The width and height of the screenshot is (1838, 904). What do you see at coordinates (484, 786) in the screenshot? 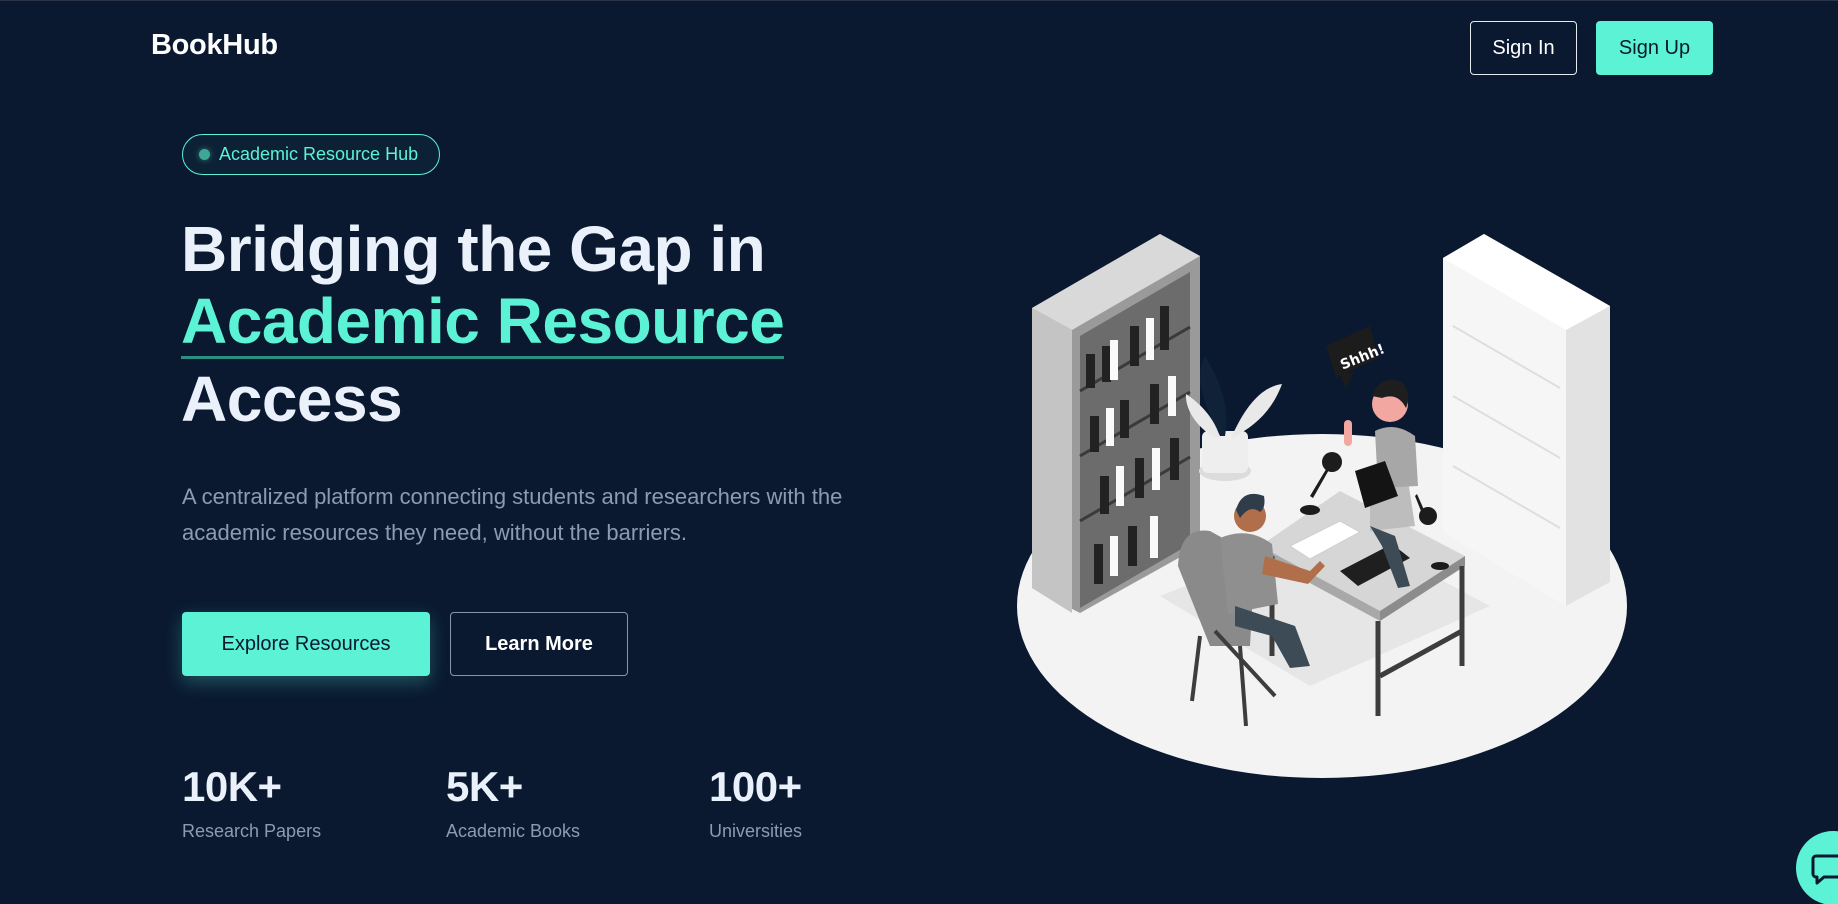
I see `stat-value: 5K+` at bounding box center [484, 786].